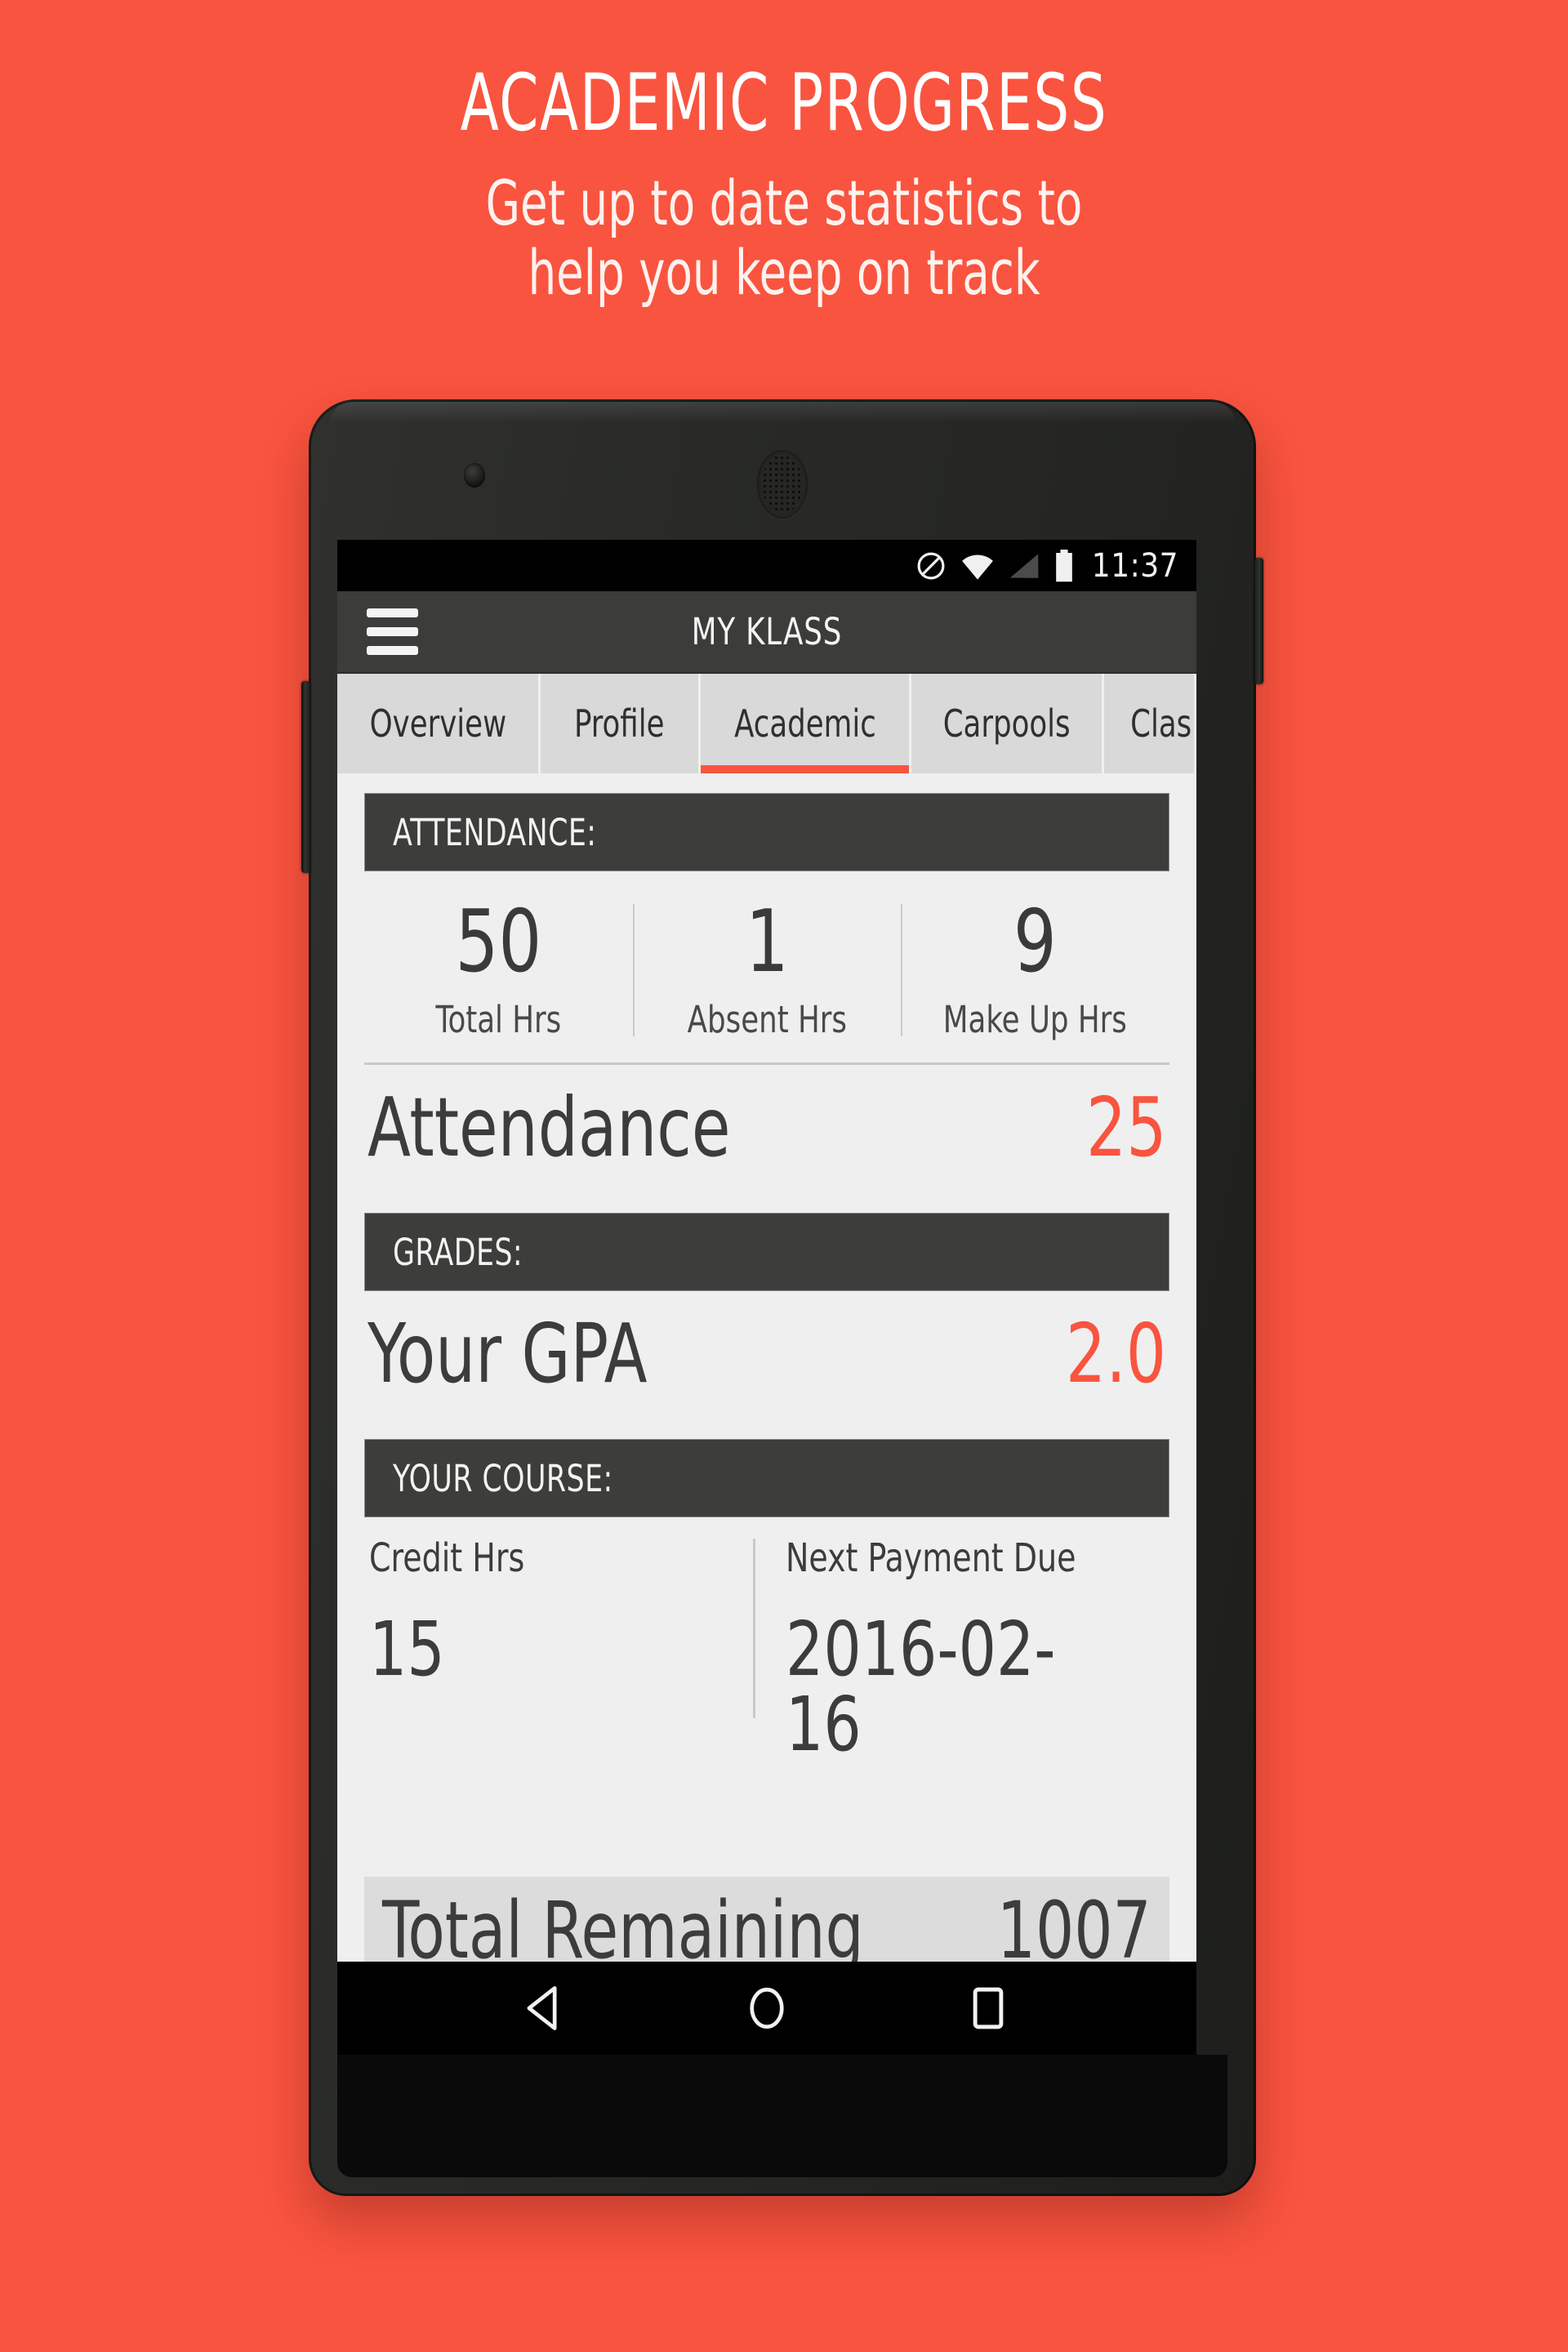  Describe the element at coordinates (766, 1129) in the screenshot. I see `attendance-summary-row: Attendance 25` at that location.